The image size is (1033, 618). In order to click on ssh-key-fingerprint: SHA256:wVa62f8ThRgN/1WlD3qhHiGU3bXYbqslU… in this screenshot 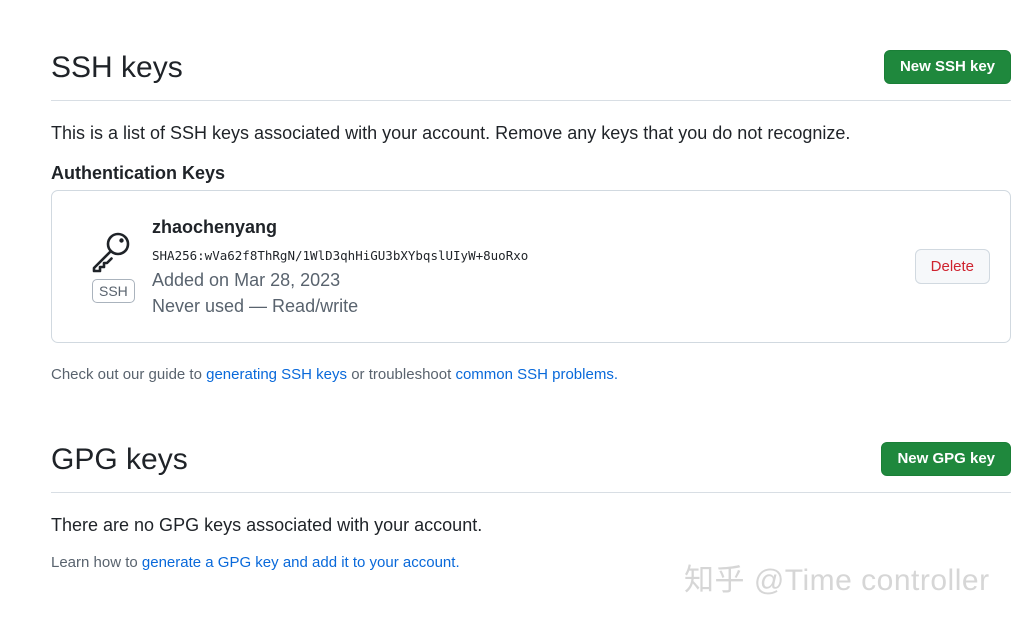, I will do `click(340, 255)`.